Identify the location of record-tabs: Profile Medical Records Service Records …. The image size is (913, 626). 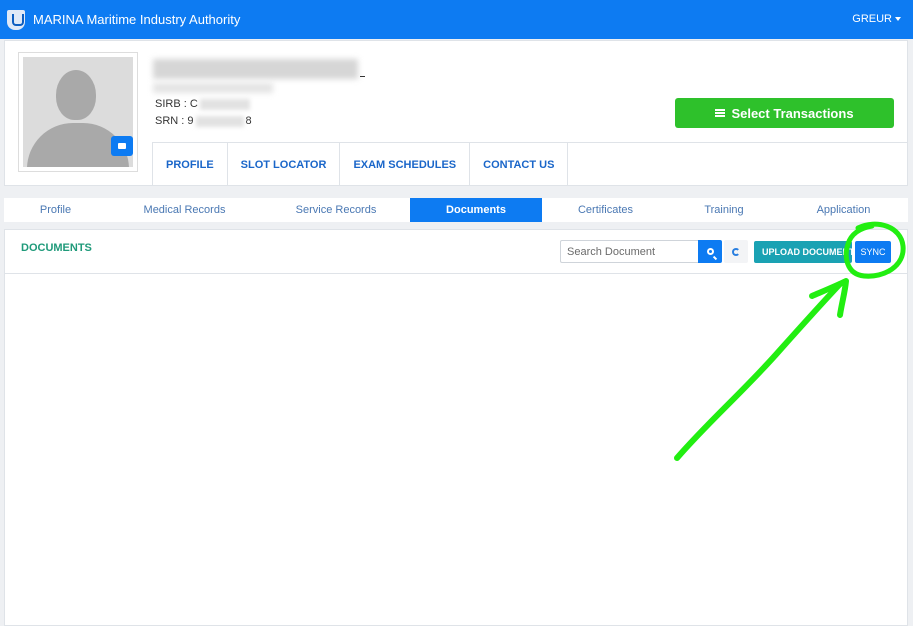
(456, 210).